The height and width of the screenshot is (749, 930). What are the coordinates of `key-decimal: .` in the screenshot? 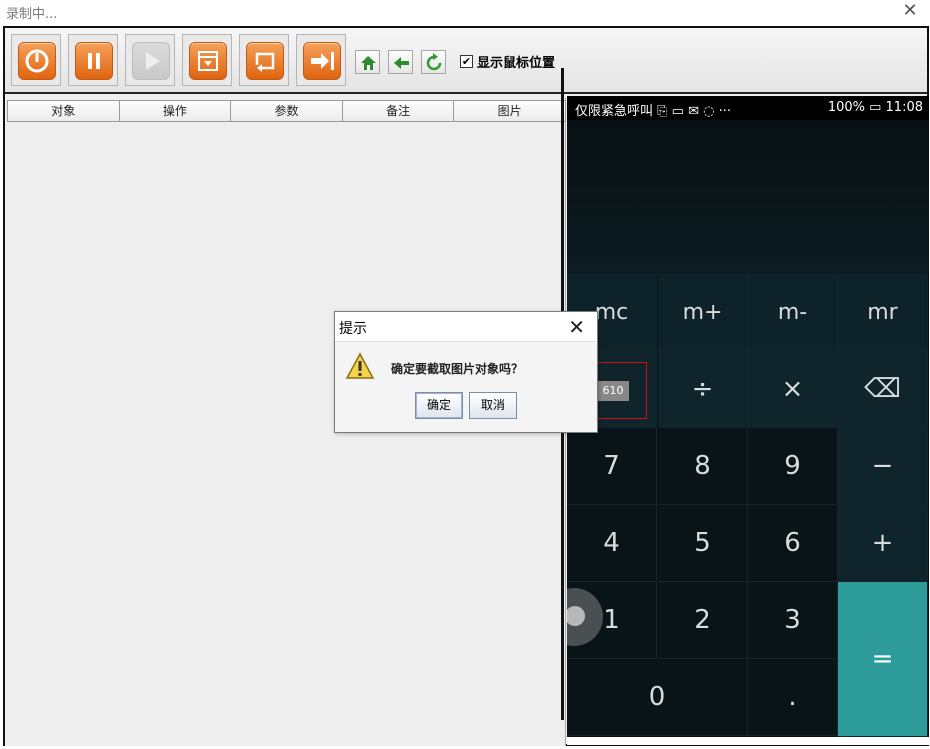 It's located at (793, 697).